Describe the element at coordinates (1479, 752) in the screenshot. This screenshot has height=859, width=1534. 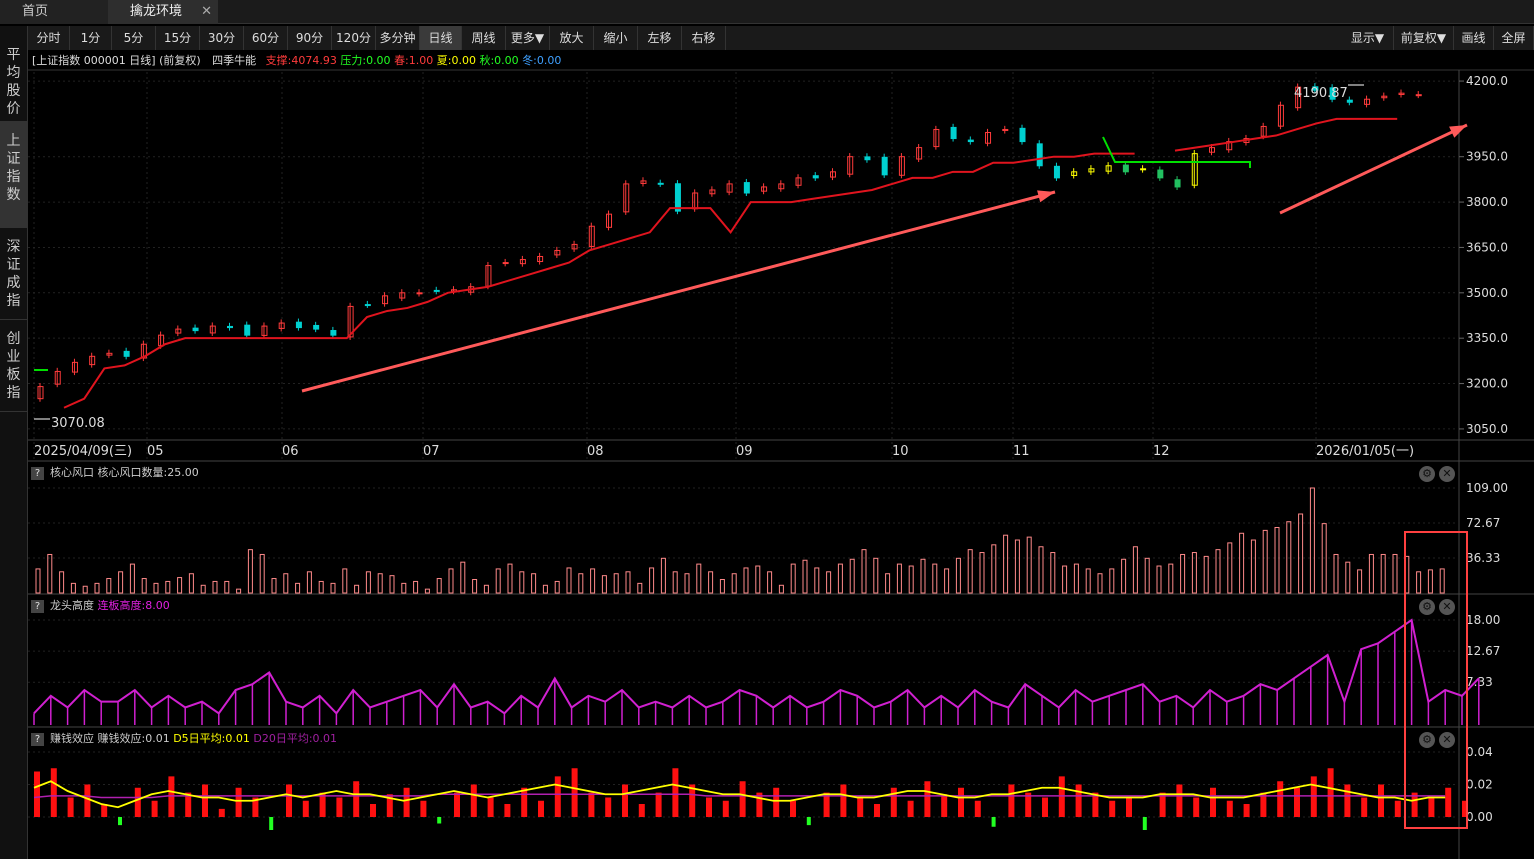
I see `y-tick-label: 0.04` at that location.